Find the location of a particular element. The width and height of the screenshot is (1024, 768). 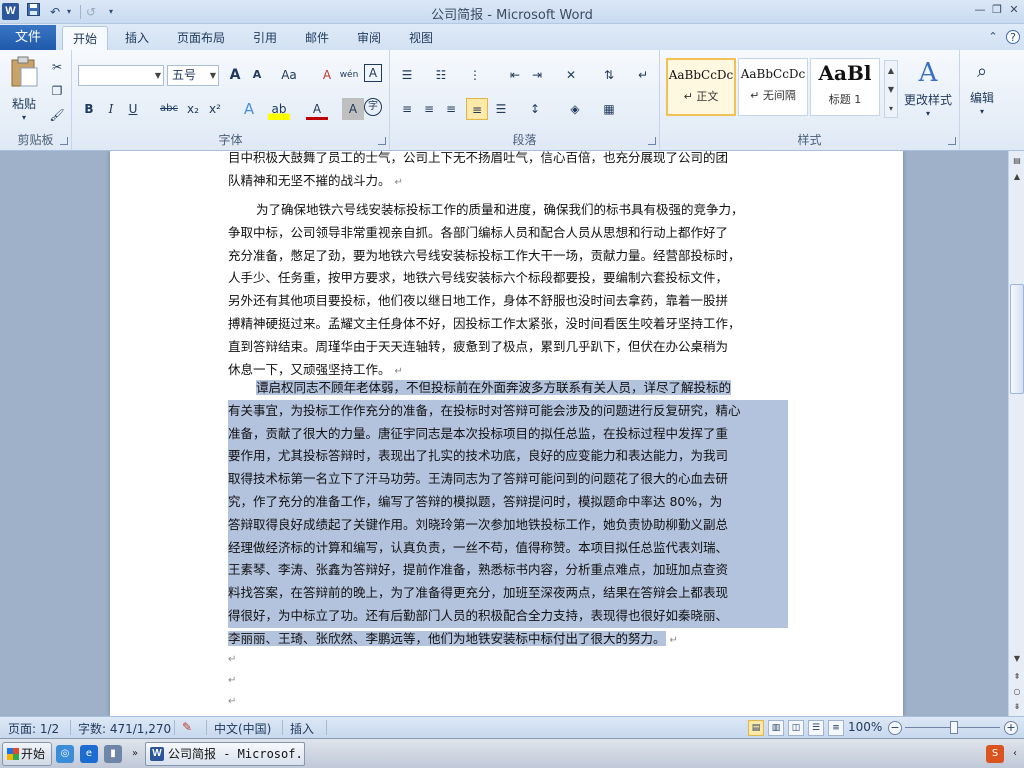

font-color-icon: A is located at coordinates (317, 109).